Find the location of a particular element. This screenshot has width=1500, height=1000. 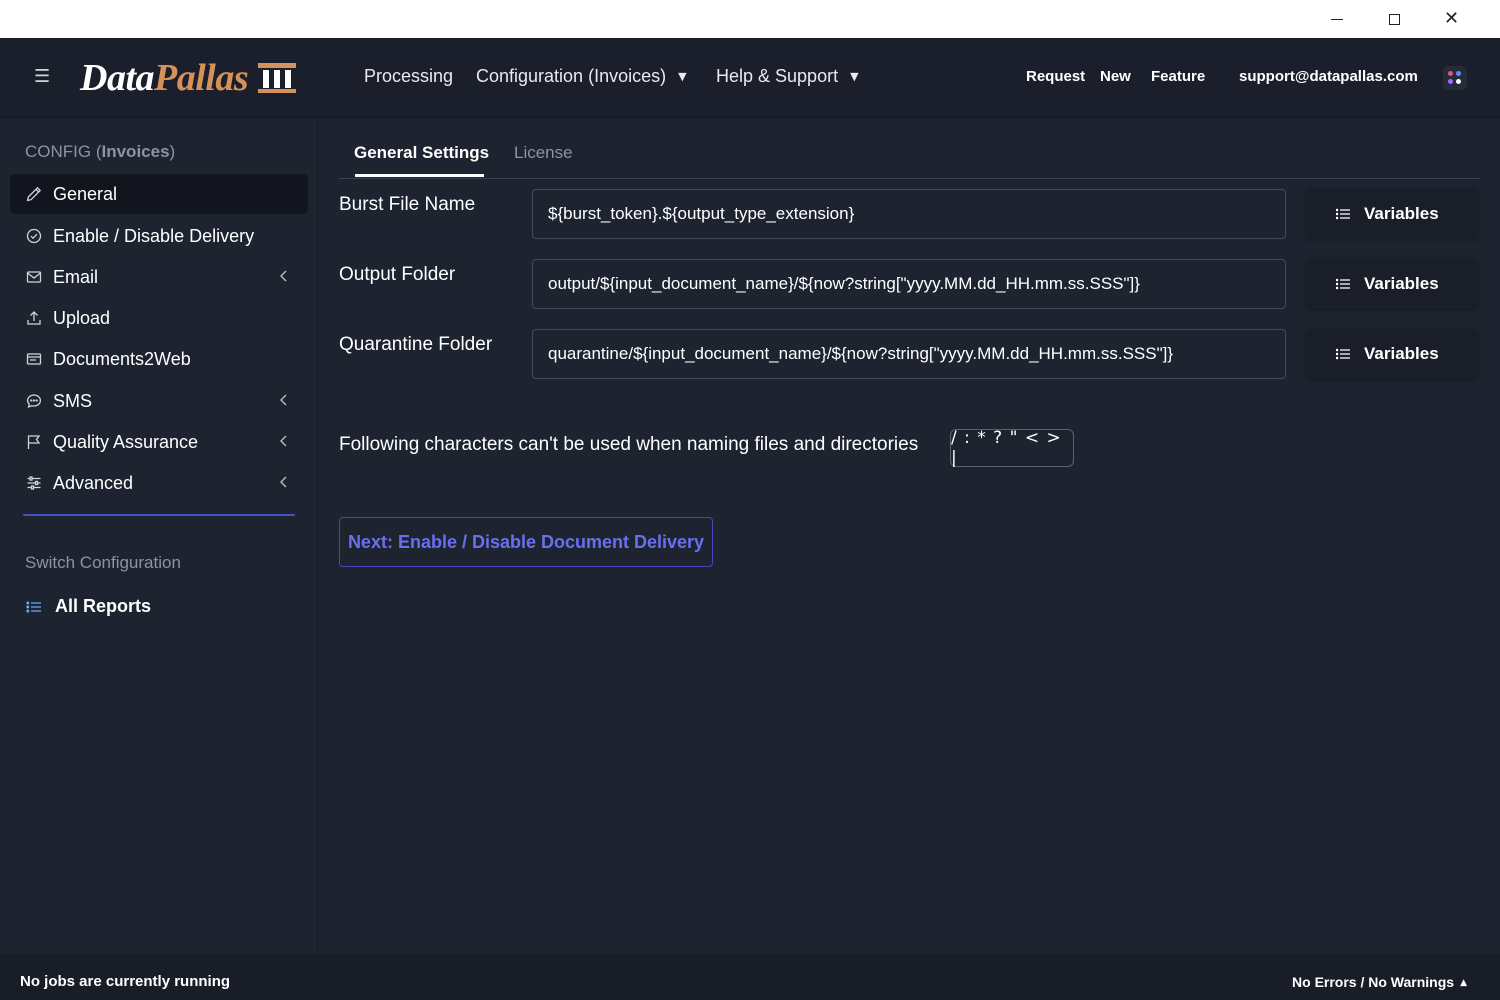

sidebar-item-label: SMS is located at coordinates (73, 400).